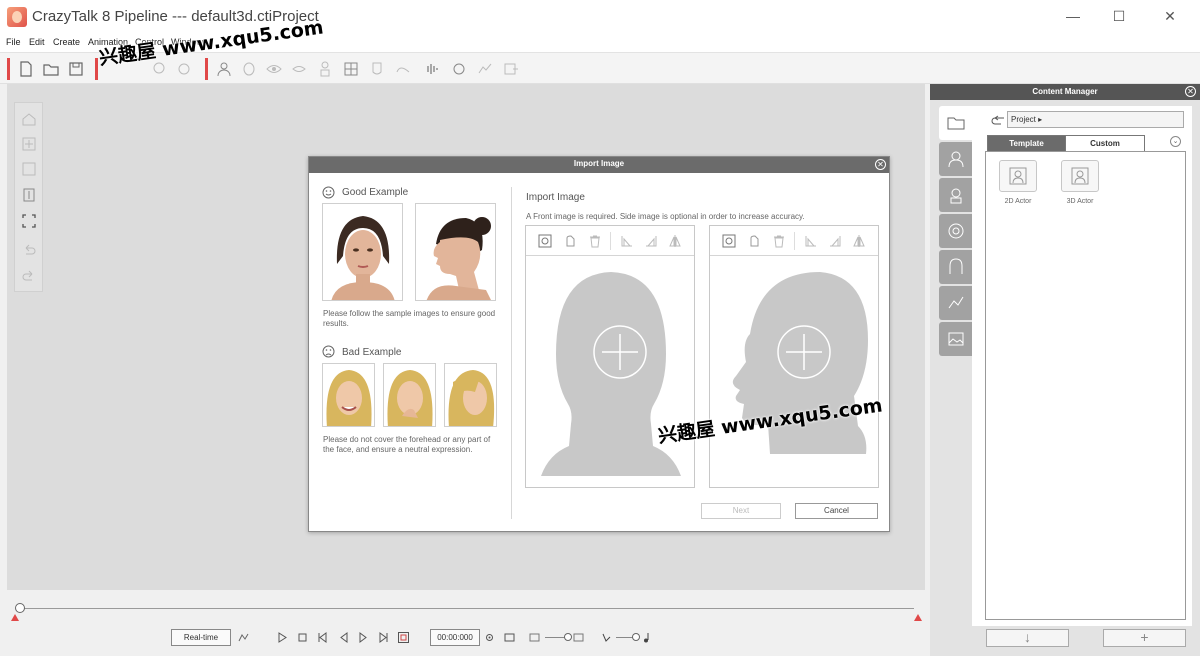 The height and width of the screenshot is (656, 1200). I want to click on download-button: ↓, so click(1027, 638).